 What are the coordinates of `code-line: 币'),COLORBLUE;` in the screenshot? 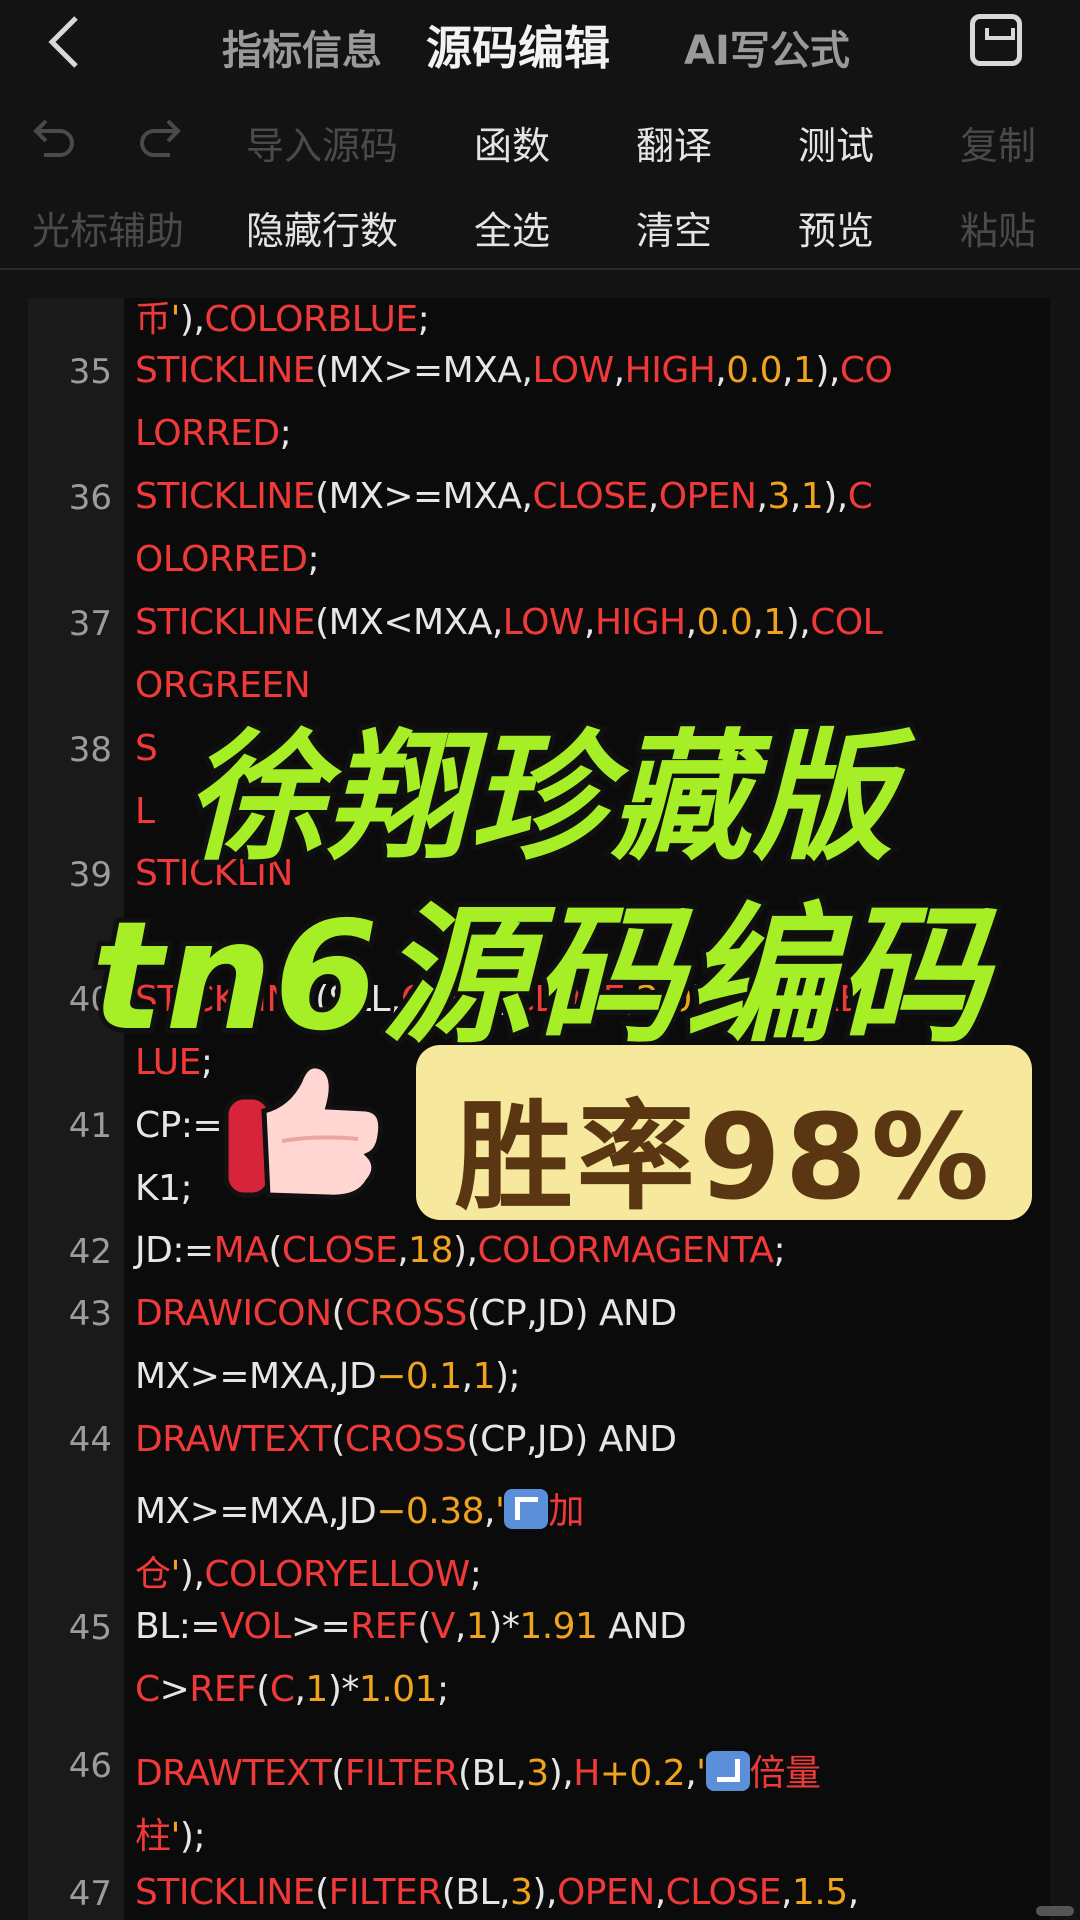 It's located at (282, 319).